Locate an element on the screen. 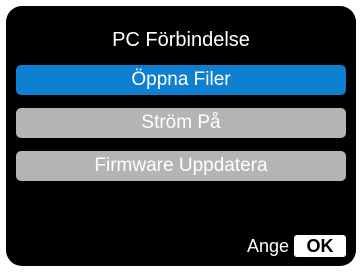 This screenshot has height=272, width=362. enter-hint-label: Ange is located at coordinates (267, 246).